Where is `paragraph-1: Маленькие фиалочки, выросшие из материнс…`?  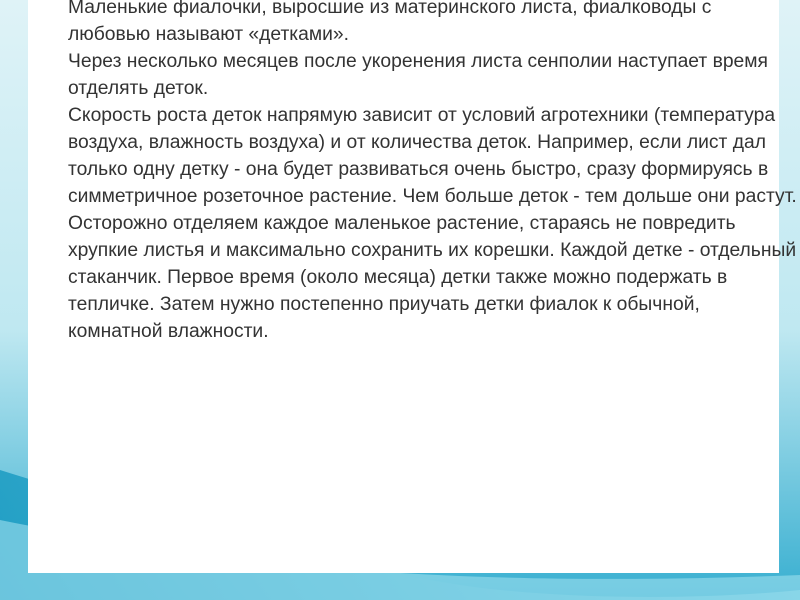 paragraph-1: Маленькие фиалочки, выросшие из материнс… is located at coordinates (390, 22).